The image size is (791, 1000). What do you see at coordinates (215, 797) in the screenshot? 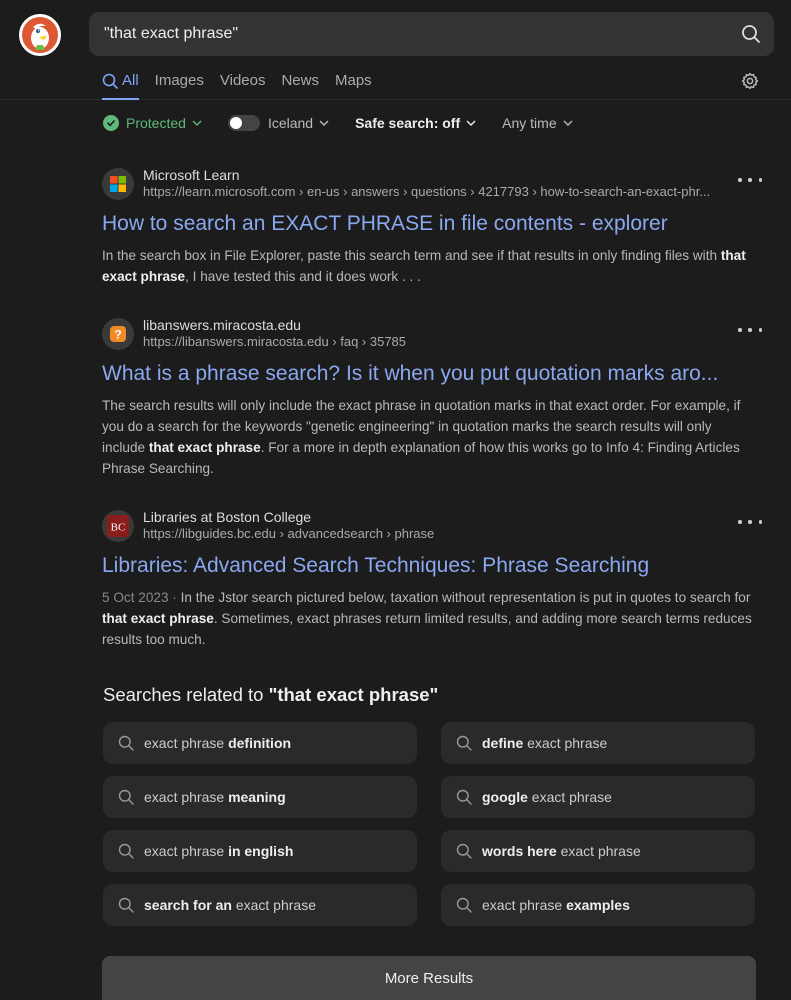
I see `related-search-label: exact phrase meaning` at bounding box center [215, 797].